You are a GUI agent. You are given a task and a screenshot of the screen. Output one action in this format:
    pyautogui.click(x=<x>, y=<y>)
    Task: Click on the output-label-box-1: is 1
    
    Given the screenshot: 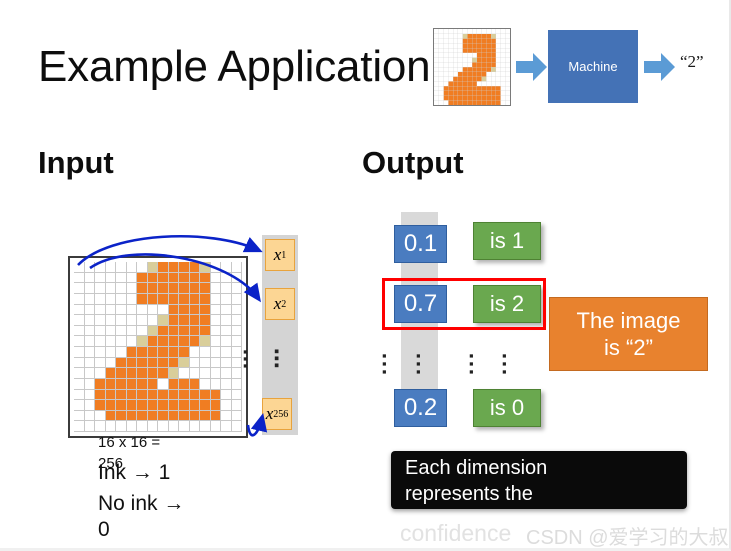 What is the action you would take?
    pyautogui.click(x=507, y=241)
    